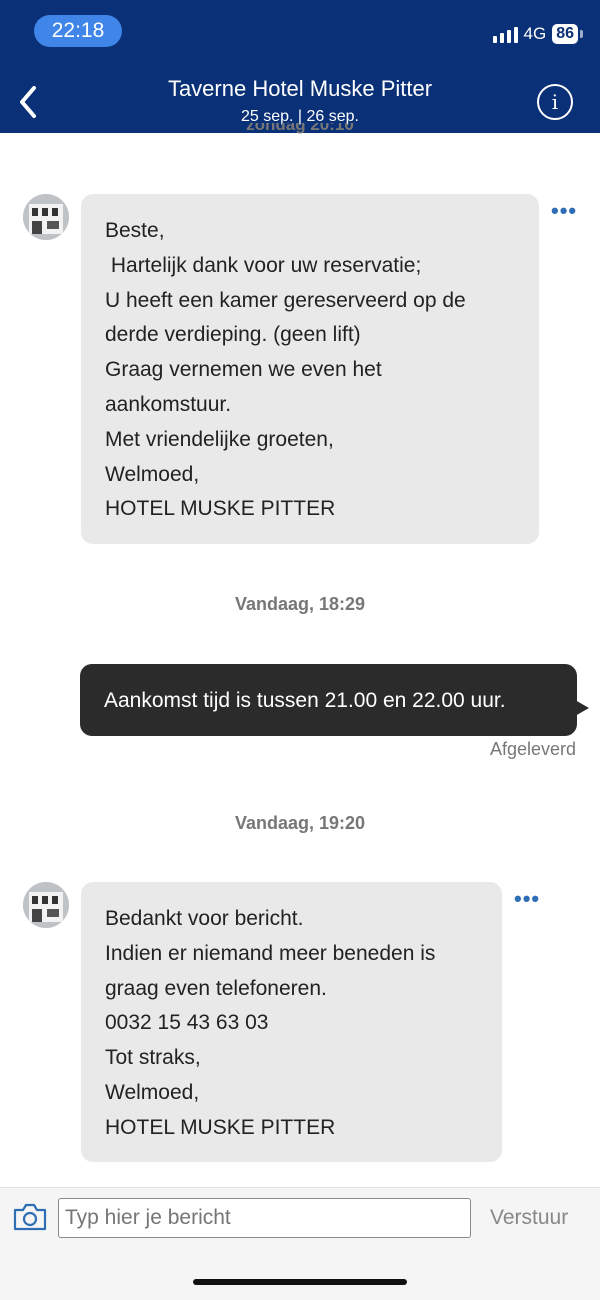  What do you see at coordinates (567, 34) in the screenshot?
I see `battery-icon: 86` at bounding box center [567, 34].